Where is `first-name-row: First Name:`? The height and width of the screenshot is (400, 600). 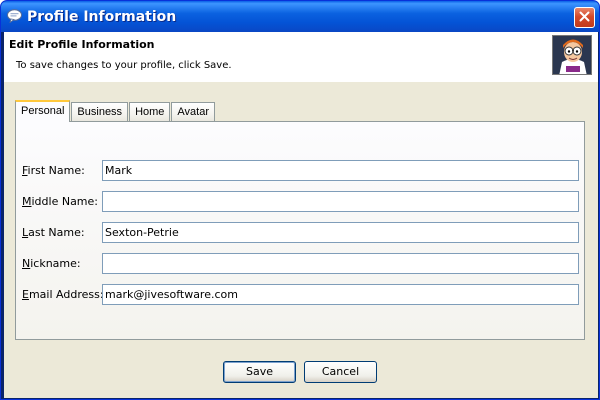
first-name-row: First Name: is located at coordinates (300, 171).